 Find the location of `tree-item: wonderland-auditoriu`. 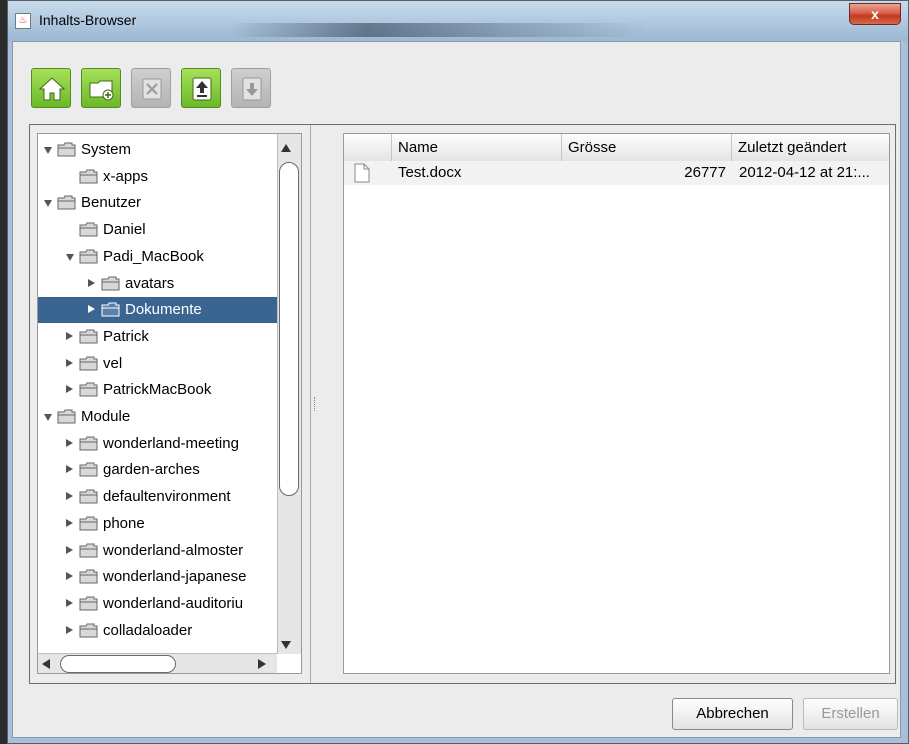

tree-item: wonderland-auditoriu is located at coordinates (158, 604).